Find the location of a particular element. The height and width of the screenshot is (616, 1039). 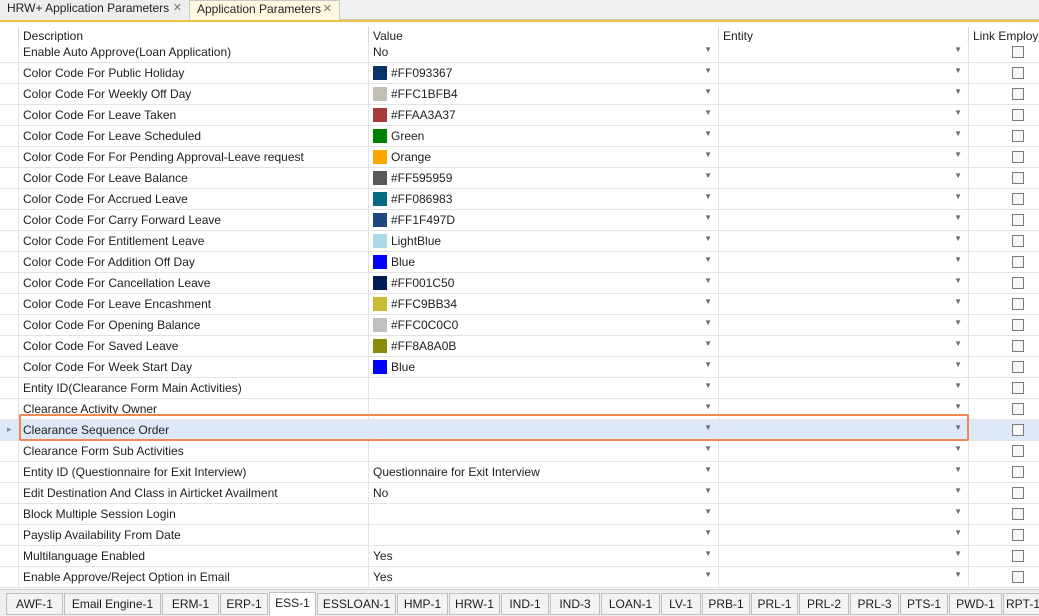

table-row: Payslip Availability From Date ▼ ▼ is located at coordinates (519, 535).